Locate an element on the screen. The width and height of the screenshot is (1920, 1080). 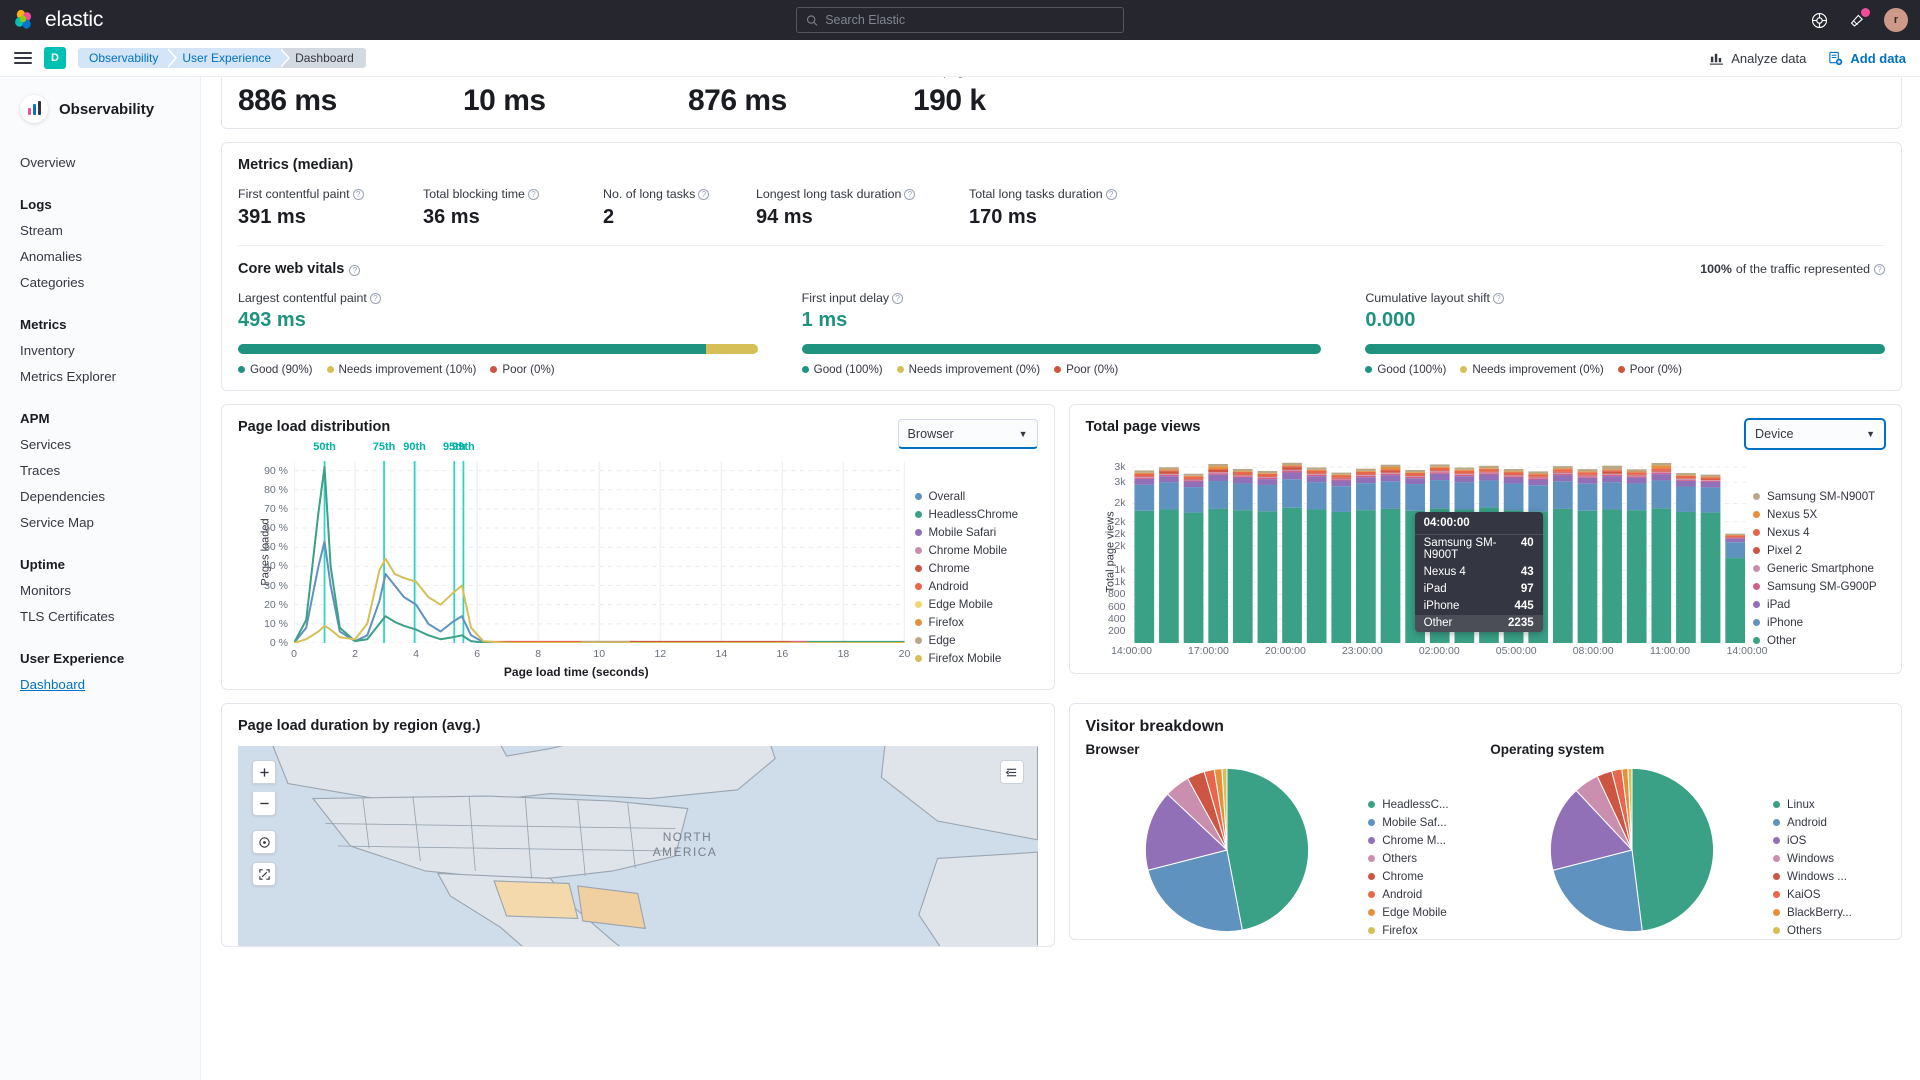
os-pie-slice-linux is located at coordinates (1672, 849).